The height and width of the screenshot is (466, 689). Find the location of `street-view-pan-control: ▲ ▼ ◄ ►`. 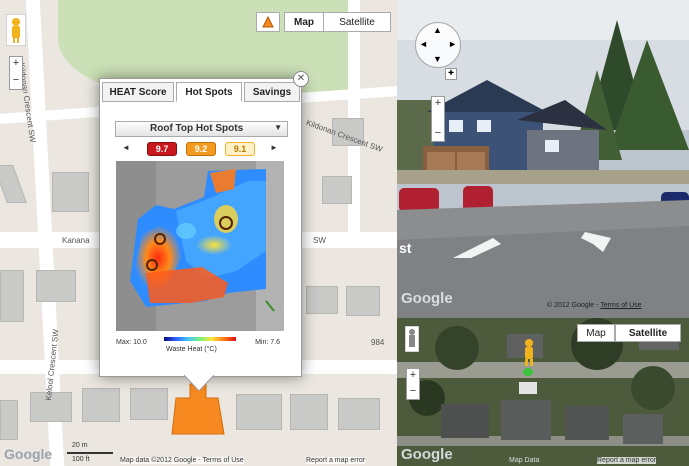

street-view-pan-control: ▲ ▼ ◄ ► is located at coordinates (438, 45).